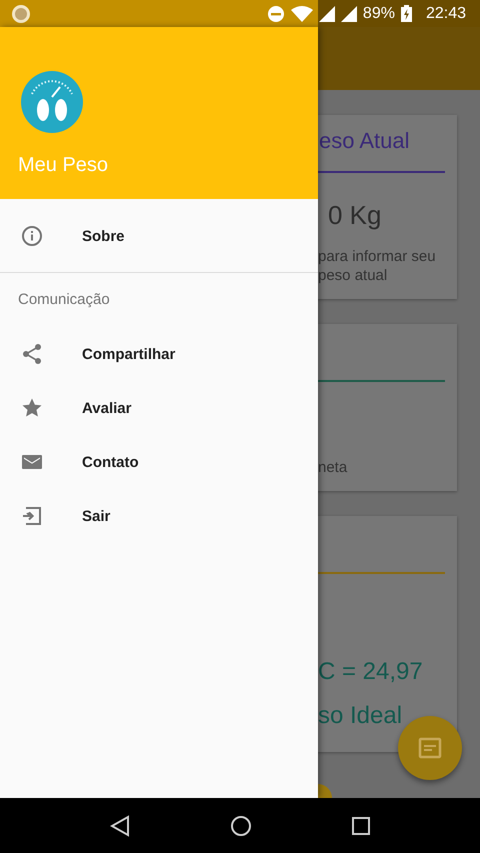  What do you see at coordinates (32, 236) in the screenshot?
I see `info-icon` at bounding box center [32, 236].